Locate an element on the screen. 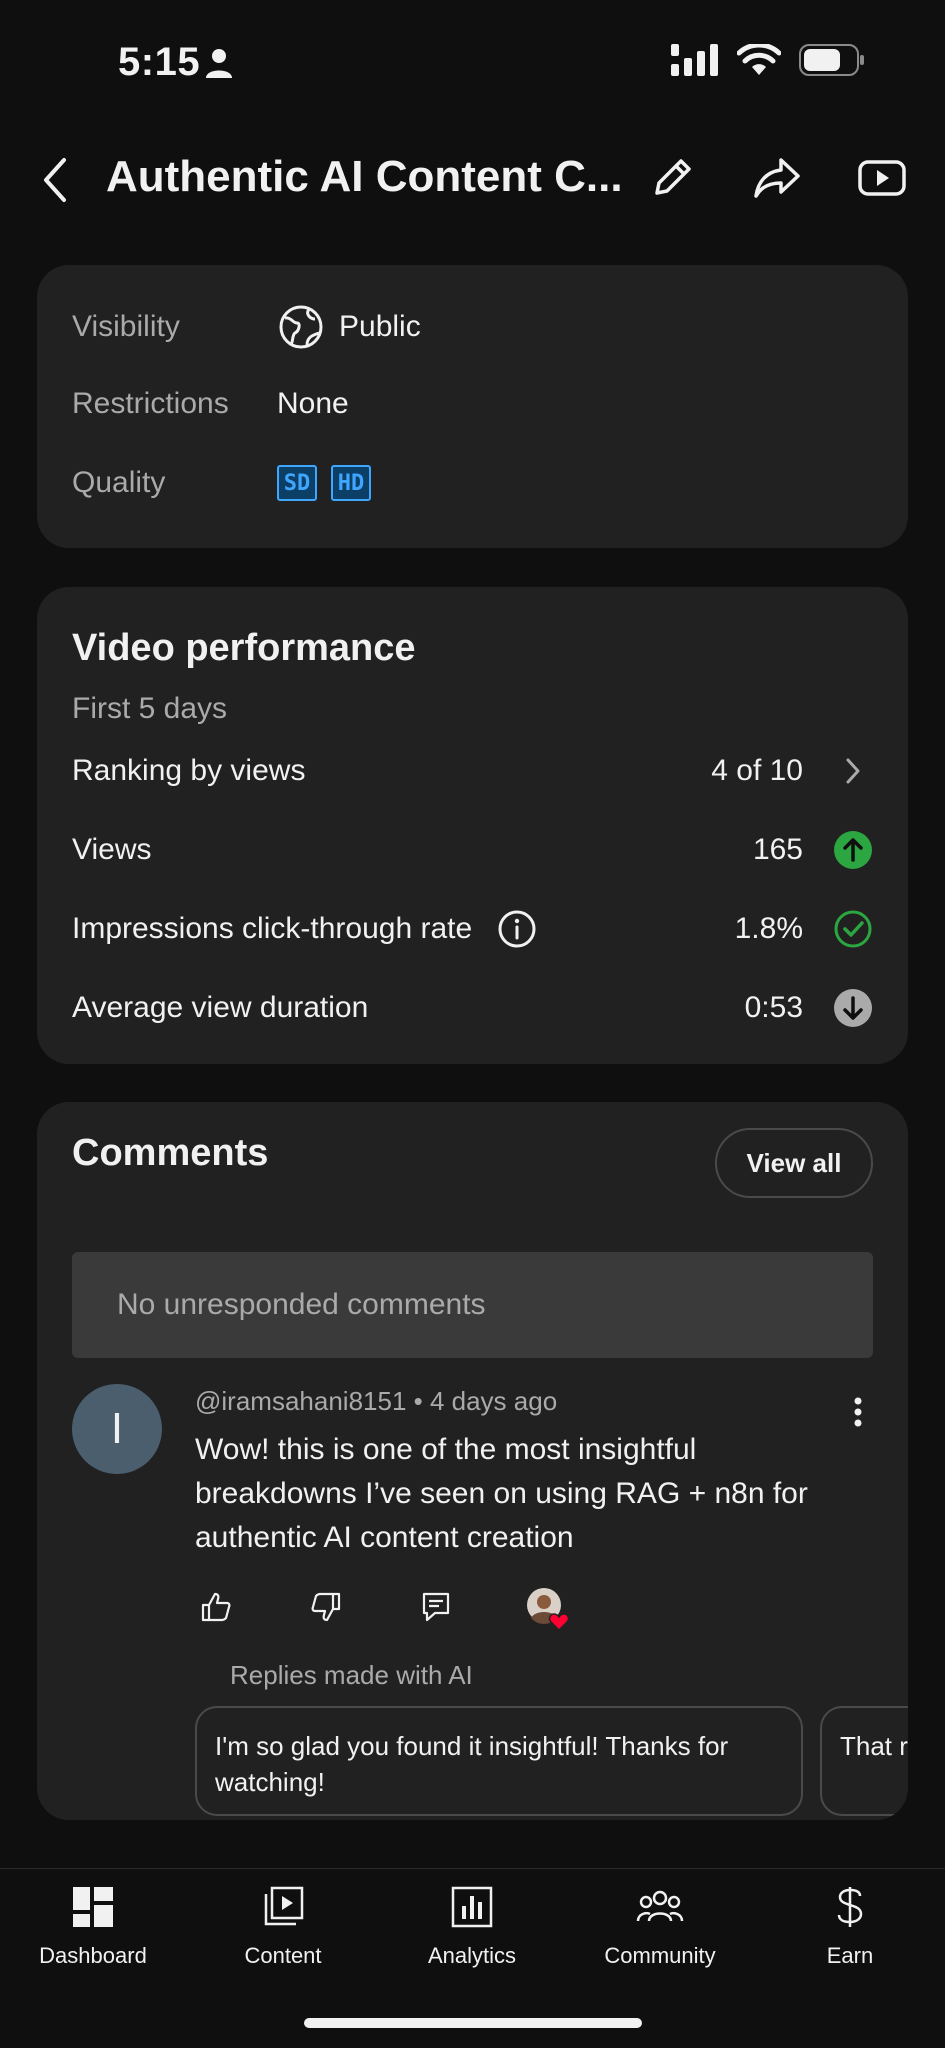  status-bar: 5:15 is located at coordinates (472, 65).